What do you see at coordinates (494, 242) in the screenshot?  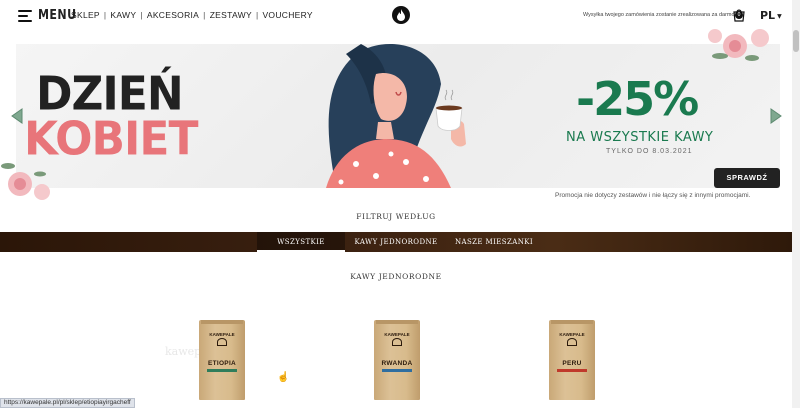 I see `filter-tab-blends: NASZE MIESZANKI` at bounding box center [494, 242].